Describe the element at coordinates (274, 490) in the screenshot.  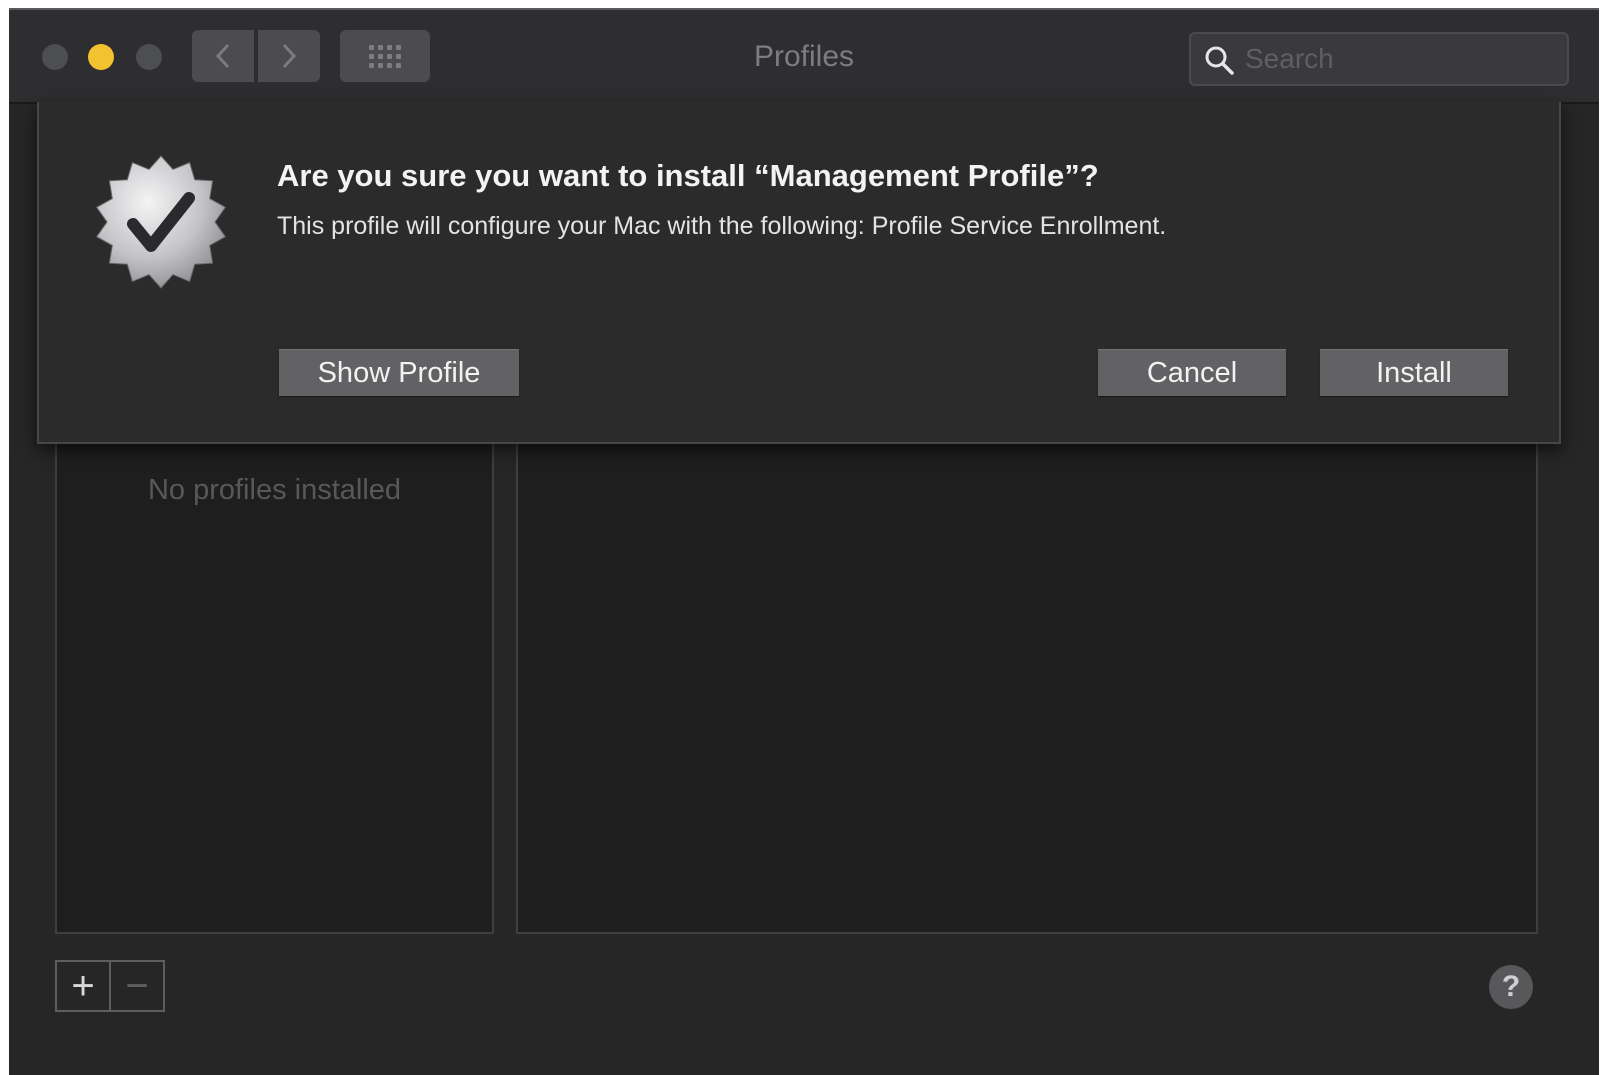
I see `empty-list-text: No profiles installed` at that location.